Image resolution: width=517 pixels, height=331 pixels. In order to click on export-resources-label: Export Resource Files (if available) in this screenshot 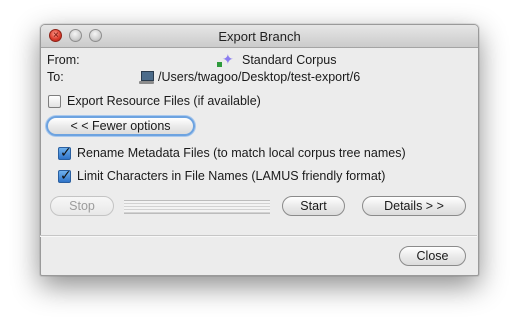, I will do `click(164, 101)`.